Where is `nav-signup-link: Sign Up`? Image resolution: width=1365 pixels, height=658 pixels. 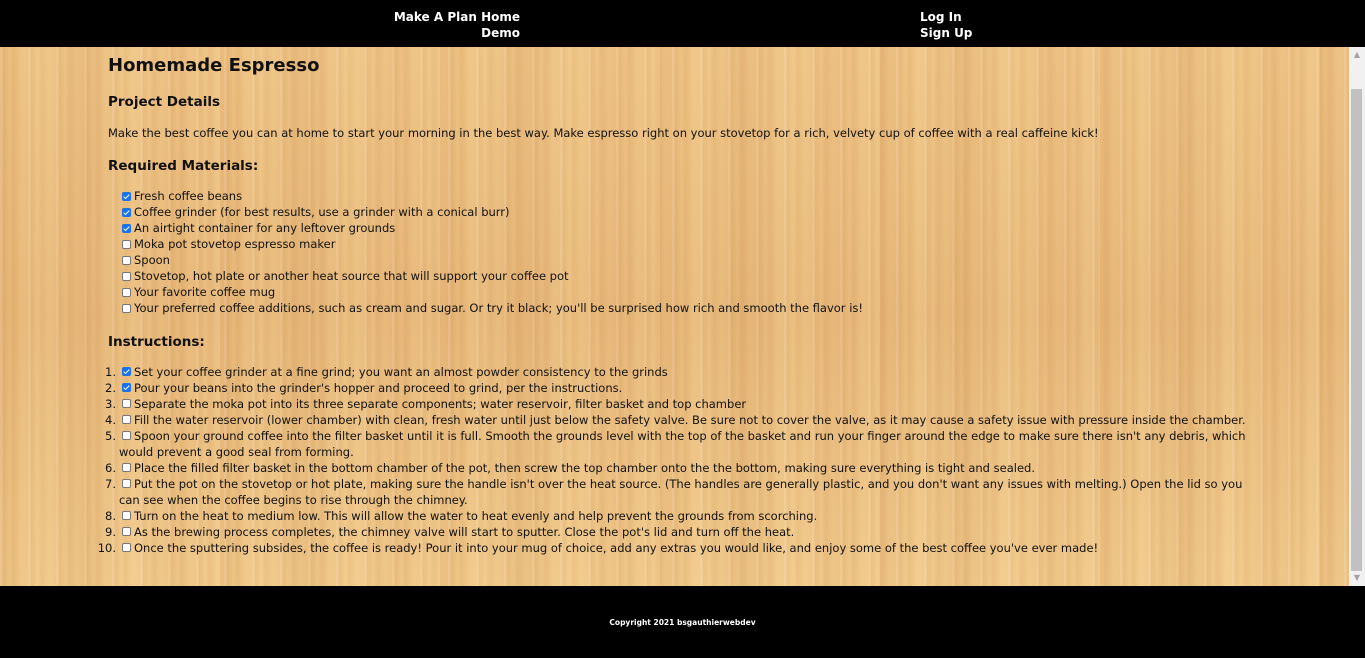 nav-signup-link: Sign Up is located at coordinates (946, 33).